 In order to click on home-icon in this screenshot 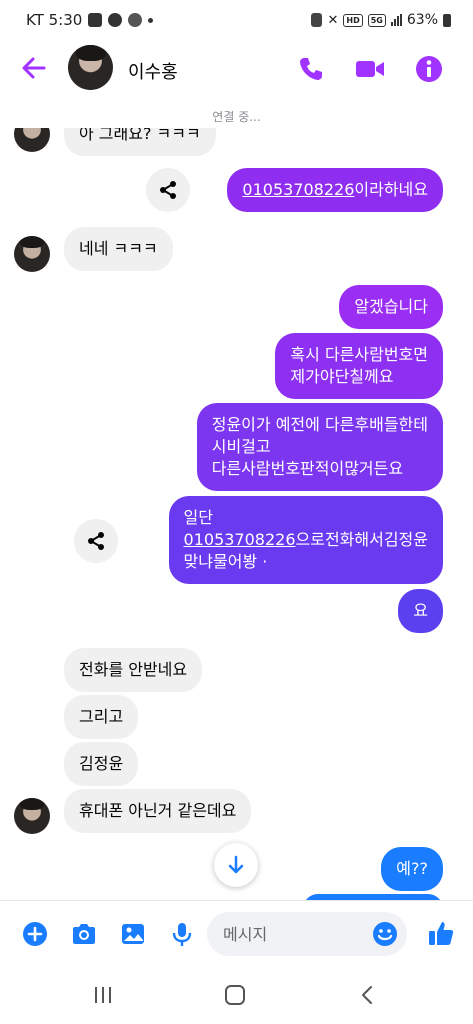, I will do `click(235, 995)`.